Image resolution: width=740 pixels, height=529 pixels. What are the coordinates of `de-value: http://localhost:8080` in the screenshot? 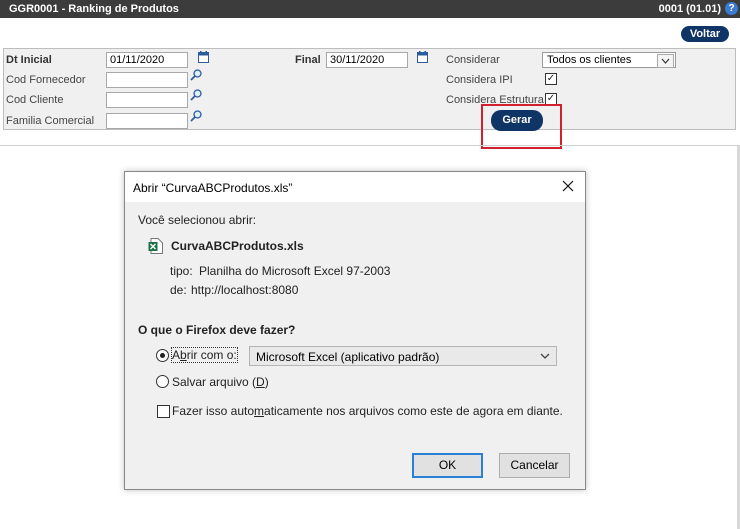 It's located at (245, 290).